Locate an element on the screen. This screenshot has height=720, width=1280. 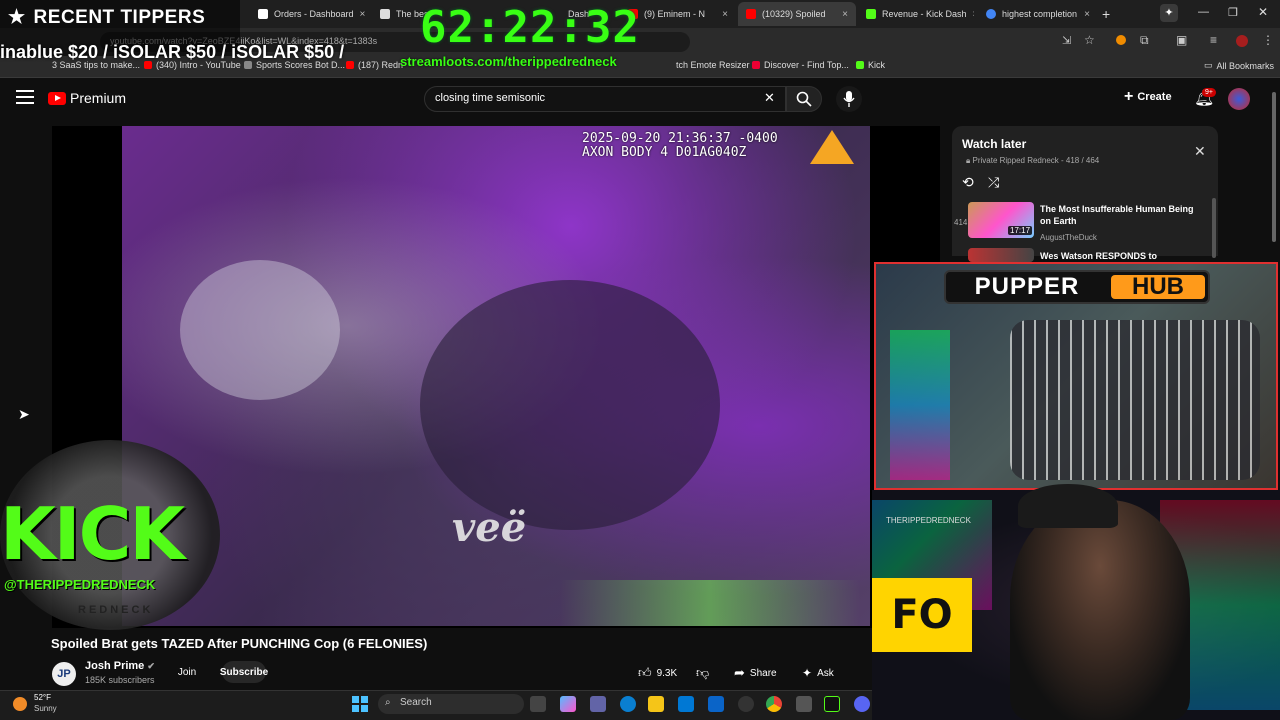
create-button: + Create is located at coordinates (1148, 97).